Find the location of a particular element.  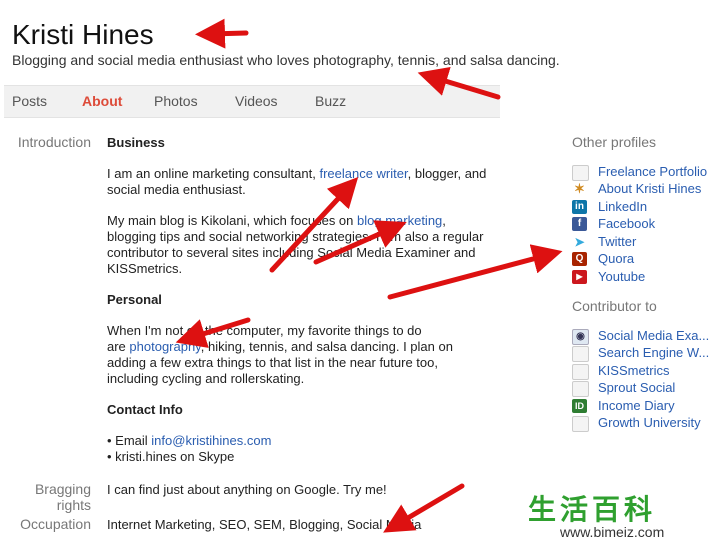

email-link: info@kristihines.com is located at coordinates (211, 440).